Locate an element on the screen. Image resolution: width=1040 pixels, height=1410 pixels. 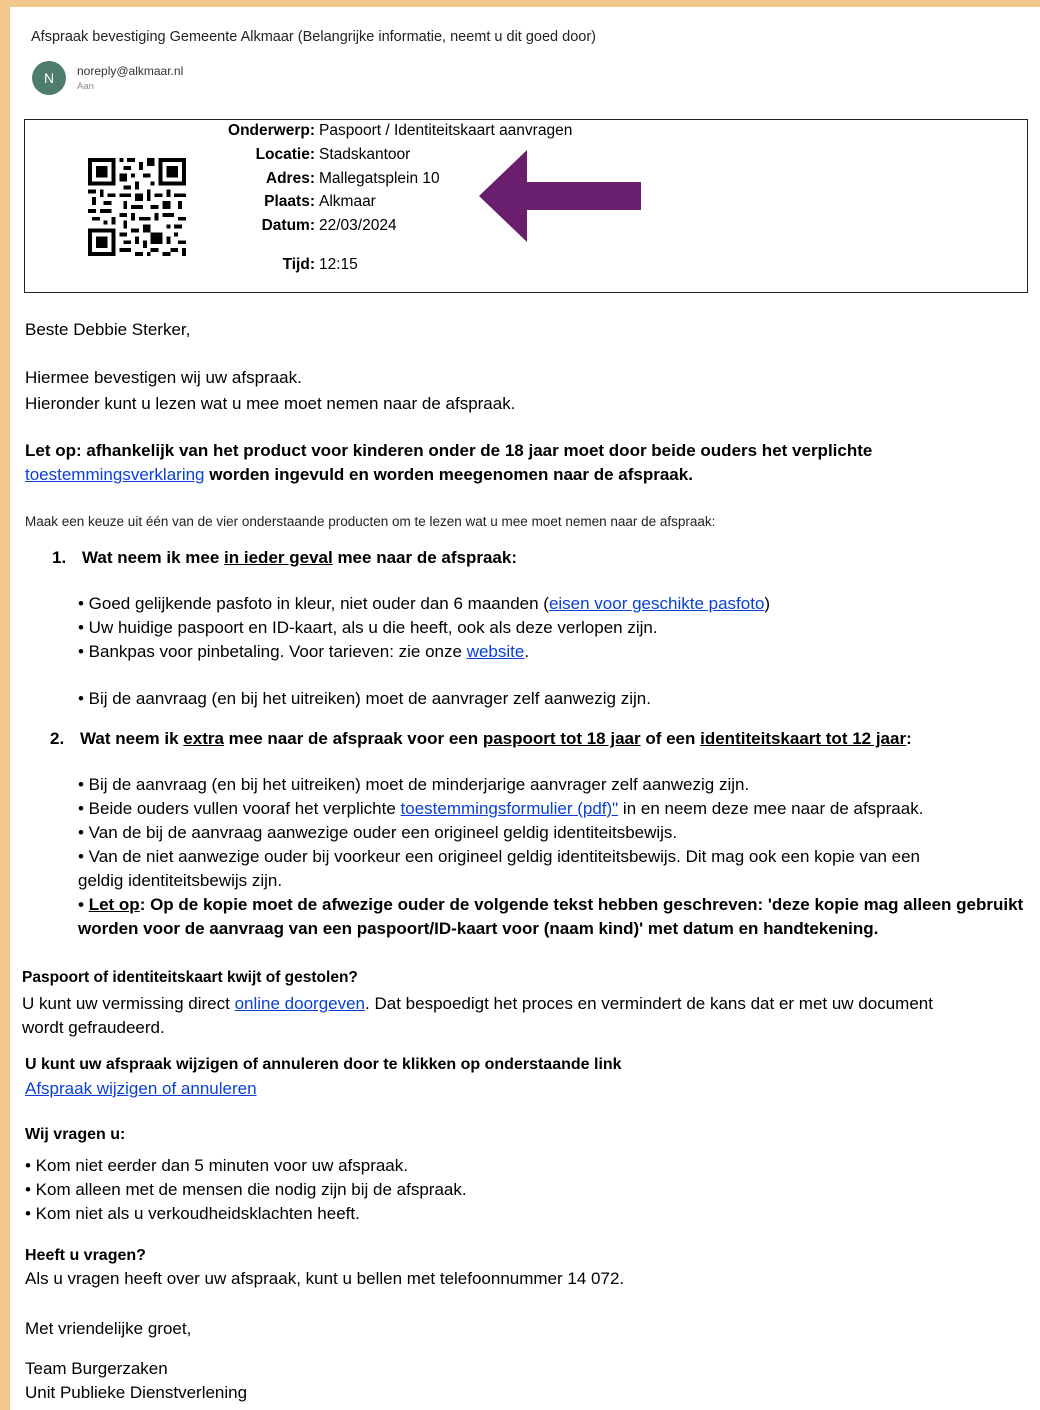
website-link: website is located at coordinates (496, 651).